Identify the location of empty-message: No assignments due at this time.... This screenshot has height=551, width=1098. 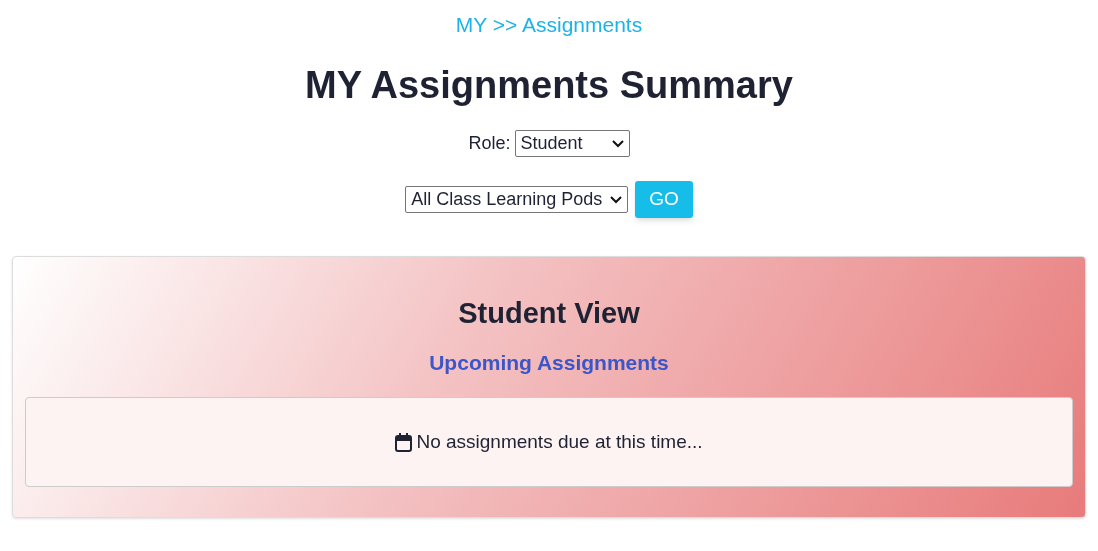
(559, 441).